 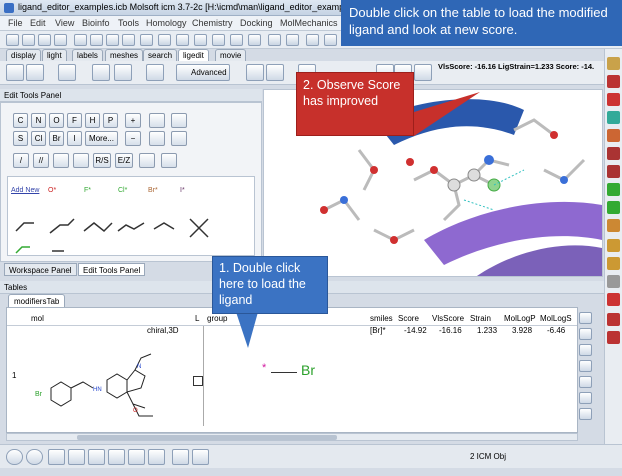 I want to click on ez-button: E/Z, so click(x=124, y=160).